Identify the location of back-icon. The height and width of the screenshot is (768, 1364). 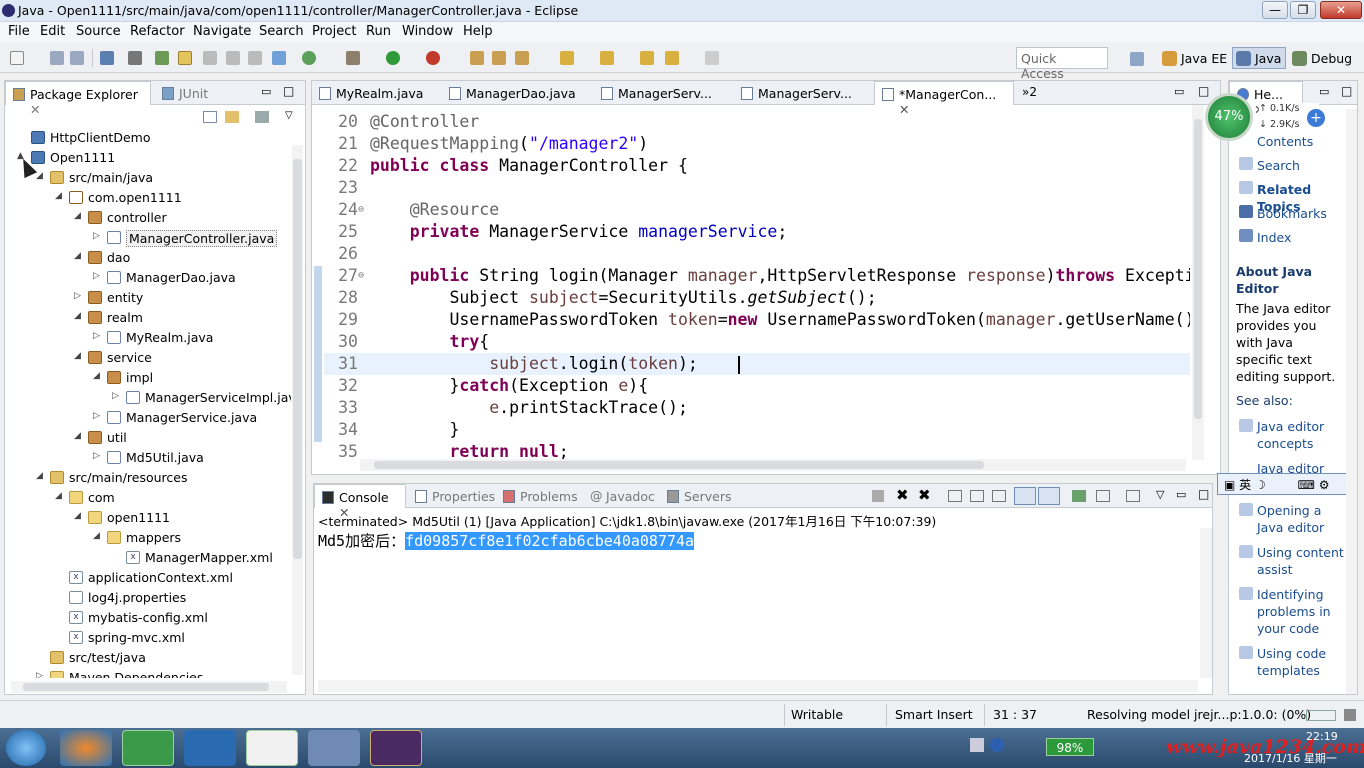
(672, 58).